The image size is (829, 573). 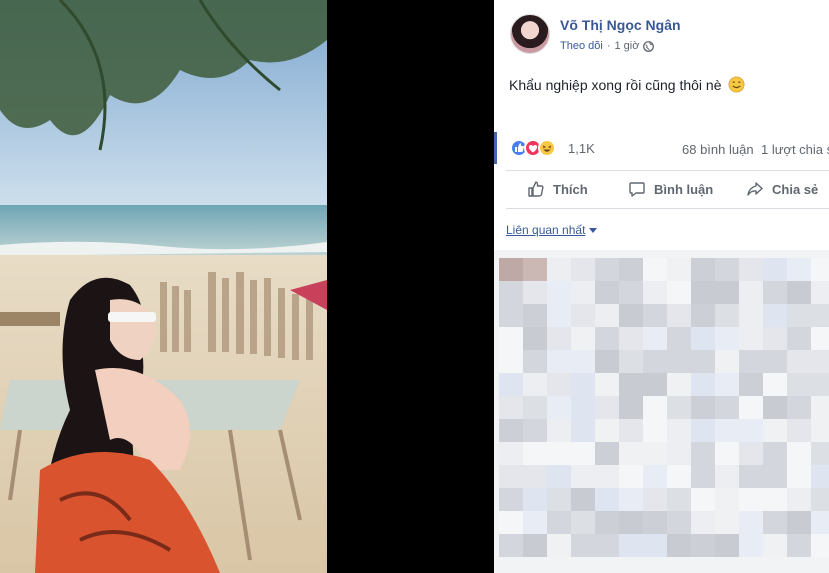 I want to click on share-button: Chia sẻ, so click(x=782, y=189).